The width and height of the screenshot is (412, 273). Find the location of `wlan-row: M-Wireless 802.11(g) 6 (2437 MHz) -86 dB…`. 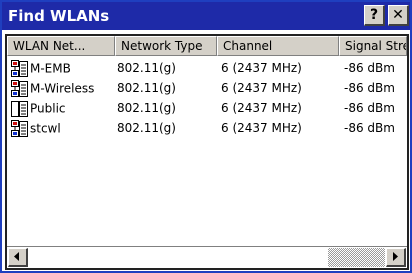

wlan-row: M-Wireless 802.11(g) 6 (2437 MHz) -86 dB… is located at coordinates (207, 88).